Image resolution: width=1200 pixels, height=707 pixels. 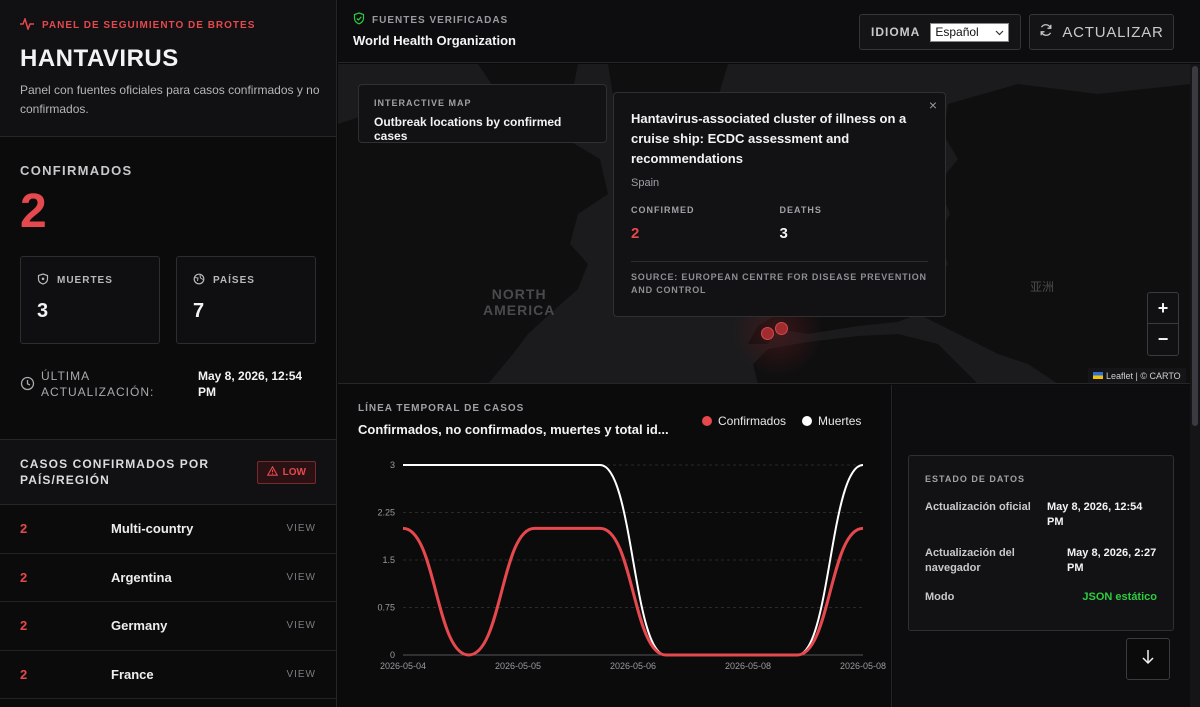 I want to click on verified-sources-label: FUENTES VERIFICADAS, so click(x=440, y=20).